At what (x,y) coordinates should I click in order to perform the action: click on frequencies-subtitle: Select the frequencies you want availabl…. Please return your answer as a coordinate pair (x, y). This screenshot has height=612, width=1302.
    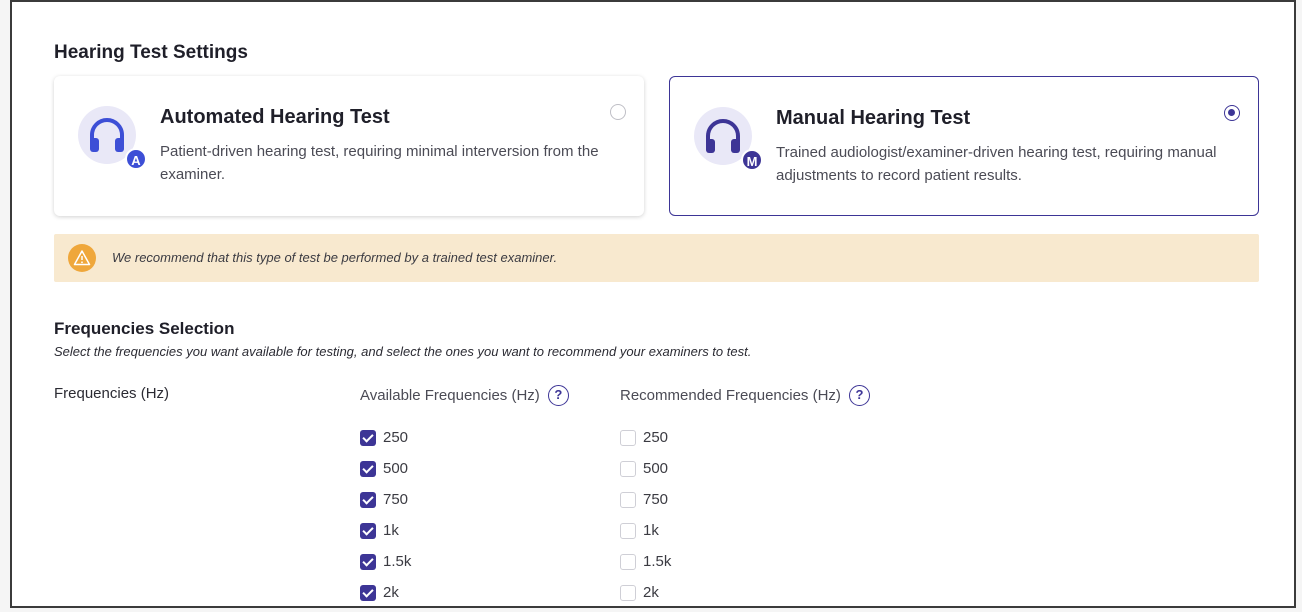
    Looking at the image, I should click on (403, 351).